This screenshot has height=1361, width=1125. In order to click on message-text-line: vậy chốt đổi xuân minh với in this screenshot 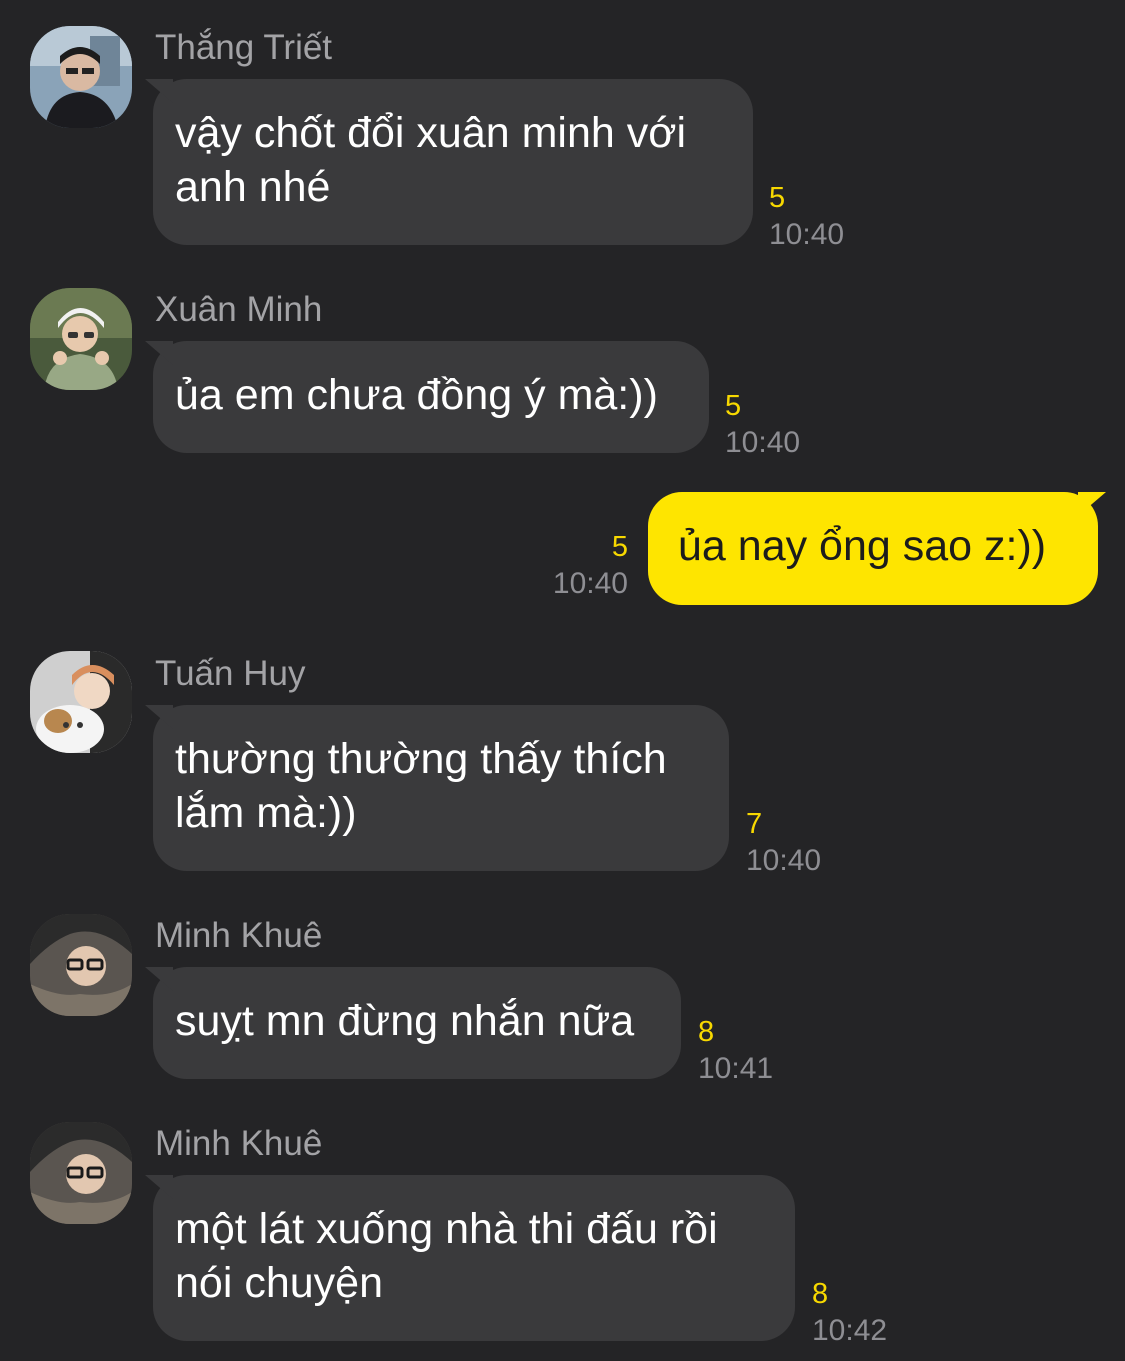, I will do `click(431, 133)`.